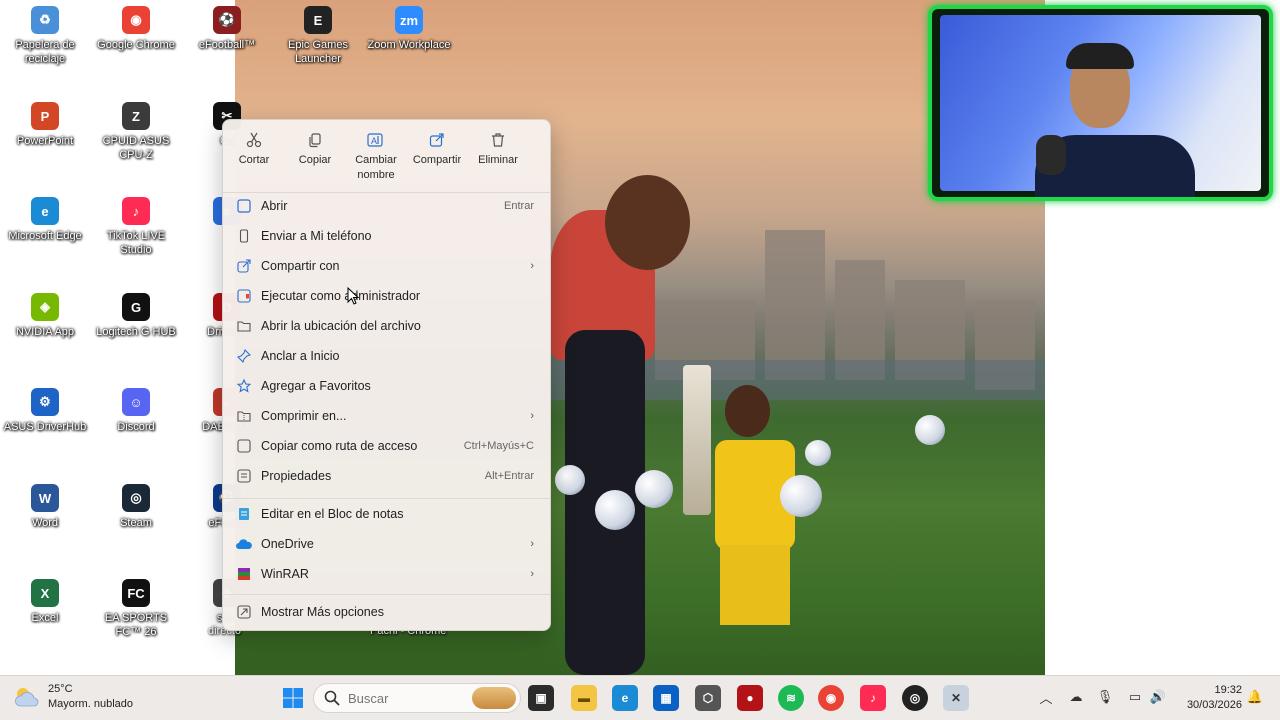 This screenshot has width=1280, height=720. Describe the element at coordinates (227, 20) in the screenshot. I see `efootball-icon: ⚽` at that location.